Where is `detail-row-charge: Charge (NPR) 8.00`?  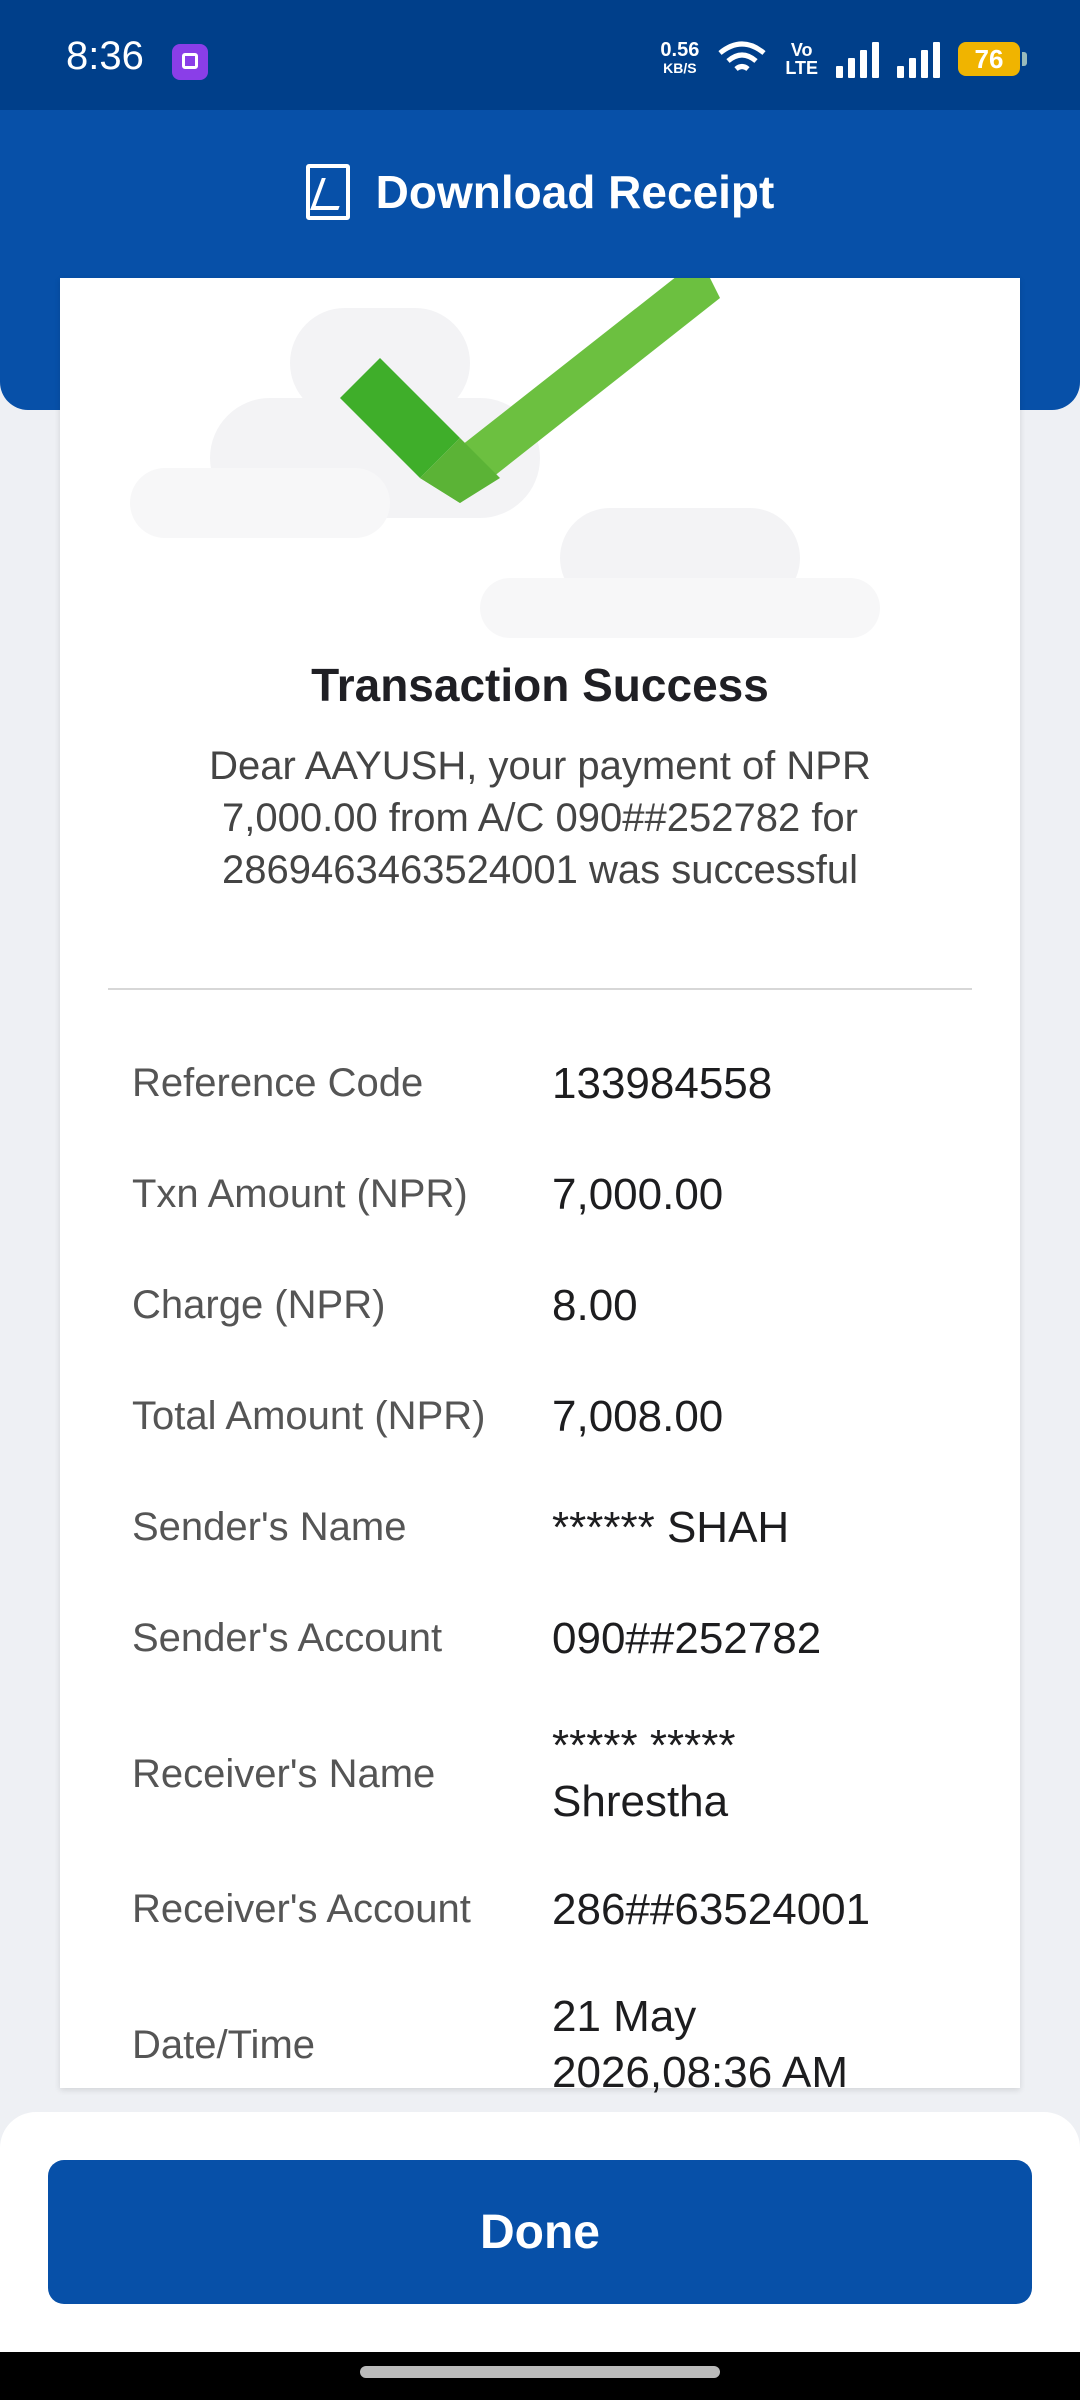
detail-row-charge: Charge (NPR) 8.00 is located at coordinates (562, 1305).